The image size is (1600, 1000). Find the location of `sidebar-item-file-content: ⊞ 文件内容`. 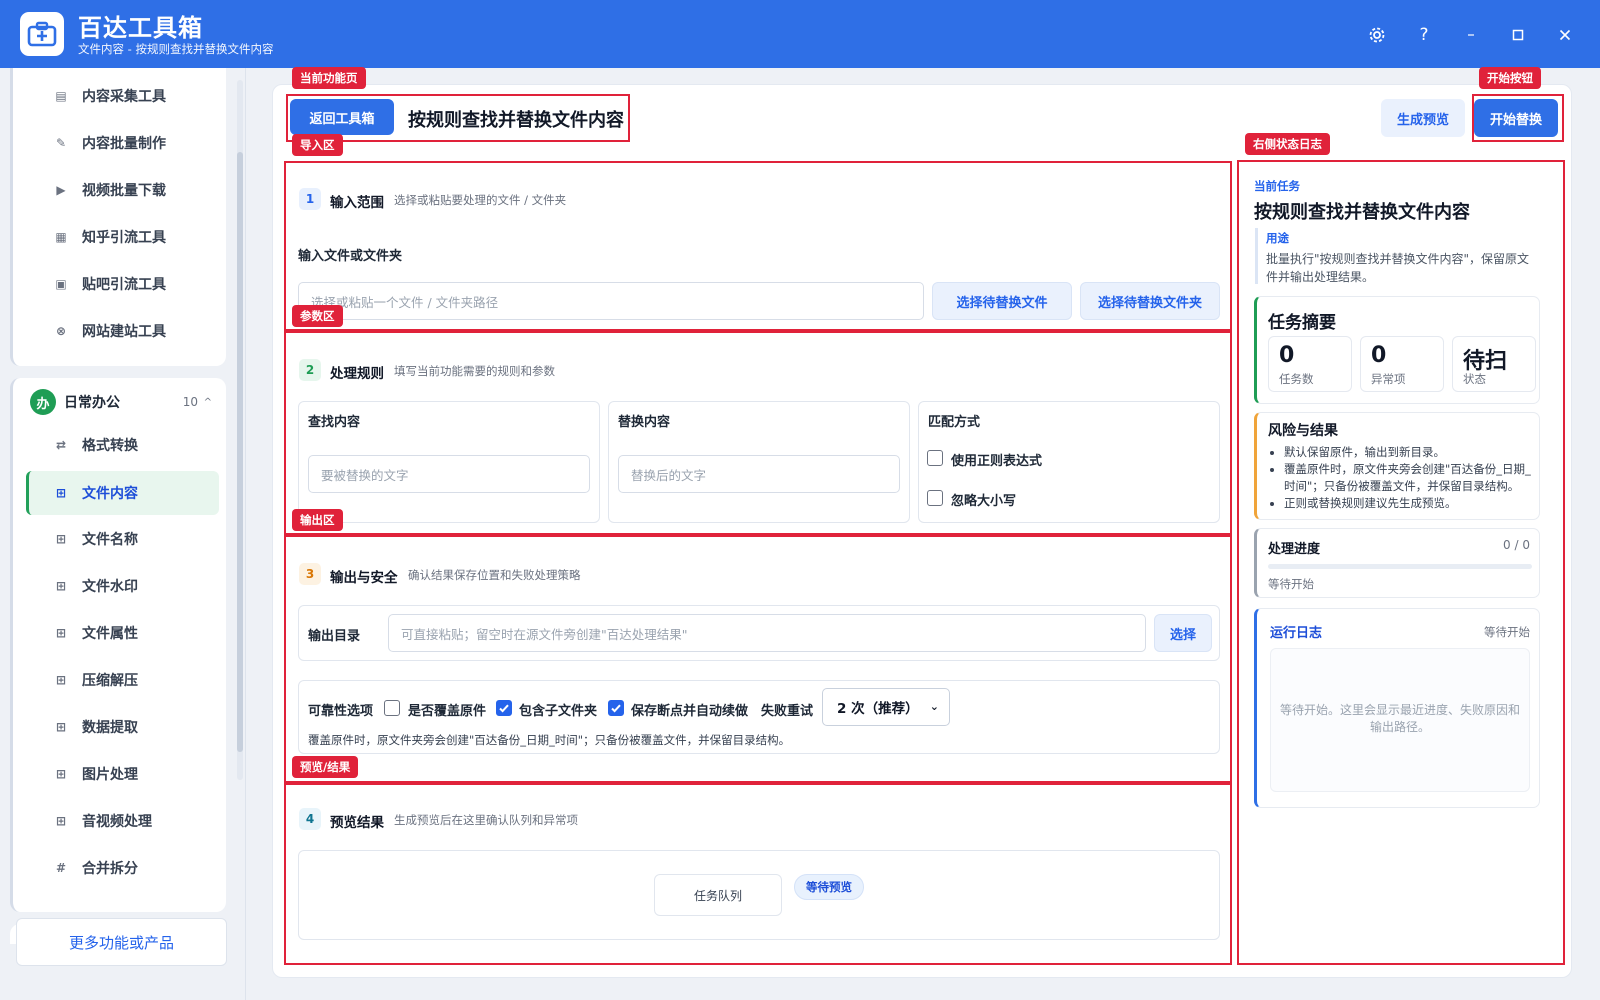

sidebar-item-file-content: ⊞ 文件内容 is located at coordinates (122, 493).